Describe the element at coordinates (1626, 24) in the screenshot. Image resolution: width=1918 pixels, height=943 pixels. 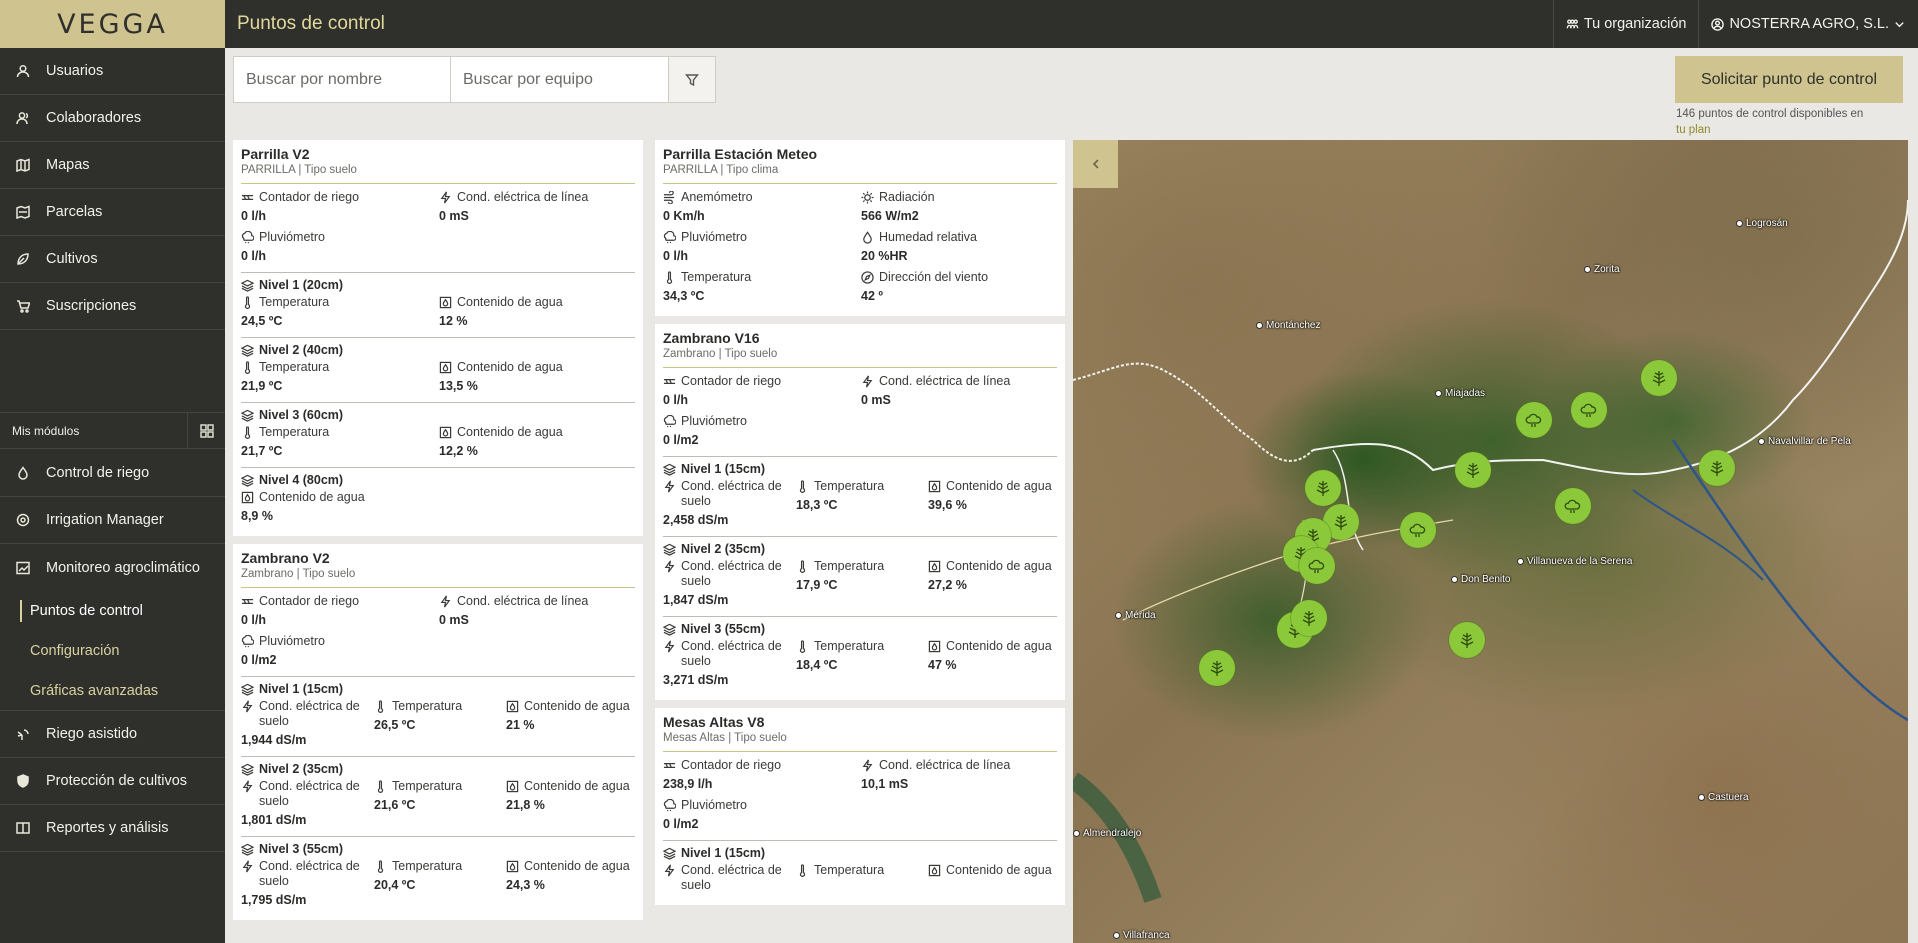
I see `organization-button: Tu organización` at that location.